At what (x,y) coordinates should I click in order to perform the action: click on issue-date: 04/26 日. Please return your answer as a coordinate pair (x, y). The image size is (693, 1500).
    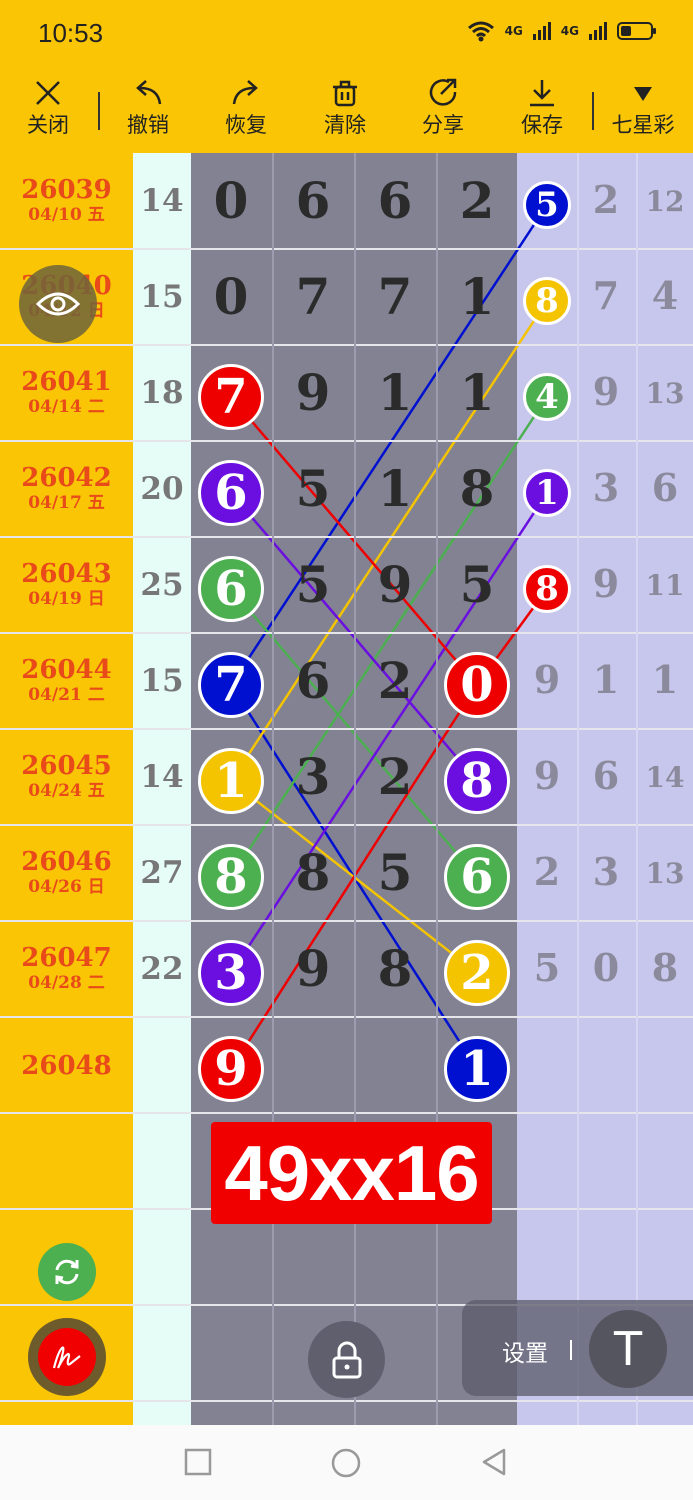
    Looking at the image, I should click on (66, 887).